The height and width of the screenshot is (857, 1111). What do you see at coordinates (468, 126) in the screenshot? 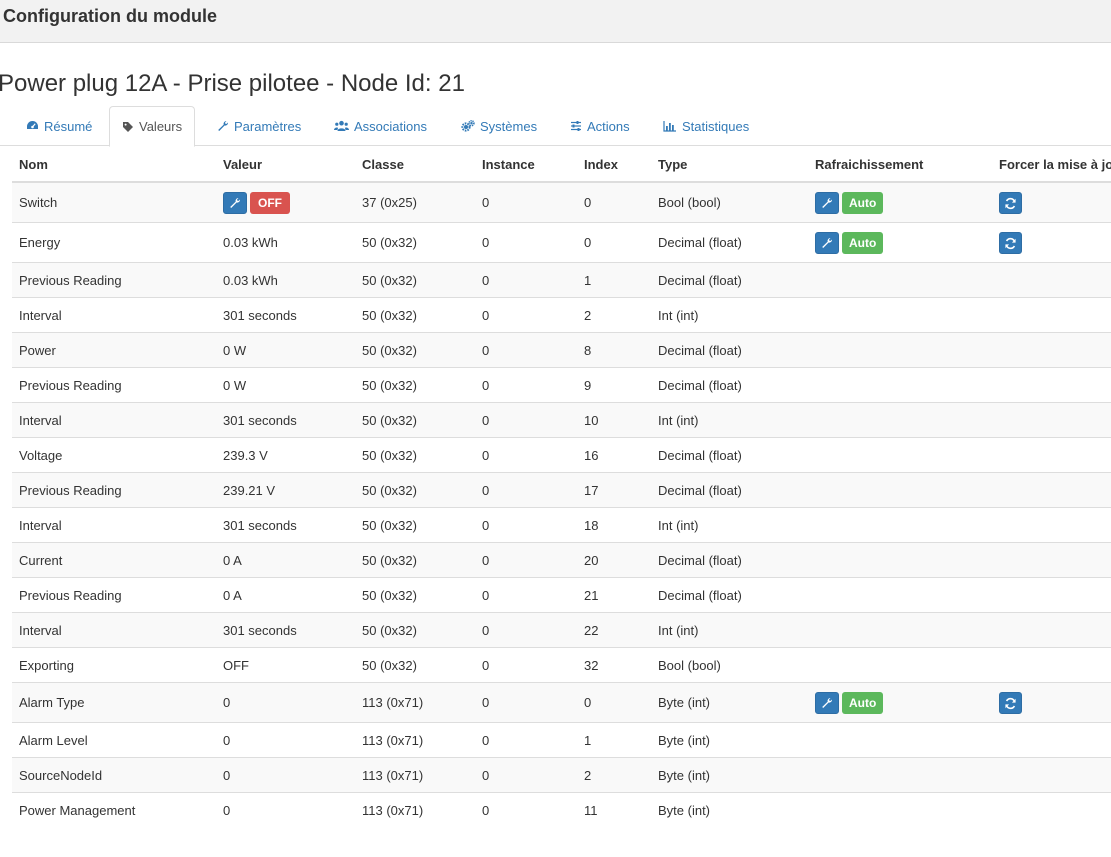
I see `cogs-icon` at bounding box center [468, 126].